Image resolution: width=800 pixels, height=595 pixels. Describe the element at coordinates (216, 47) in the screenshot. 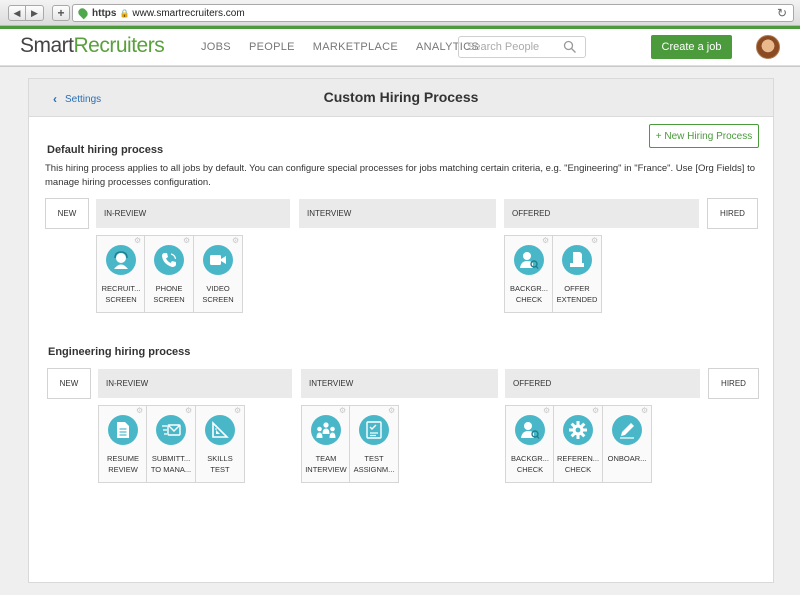

I see `nav-jobs: JOBS` at that location.